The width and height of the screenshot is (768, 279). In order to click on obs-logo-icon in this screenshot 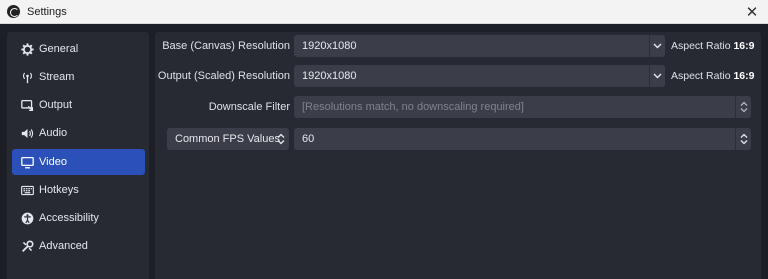, I will do `click(13, 11)`.